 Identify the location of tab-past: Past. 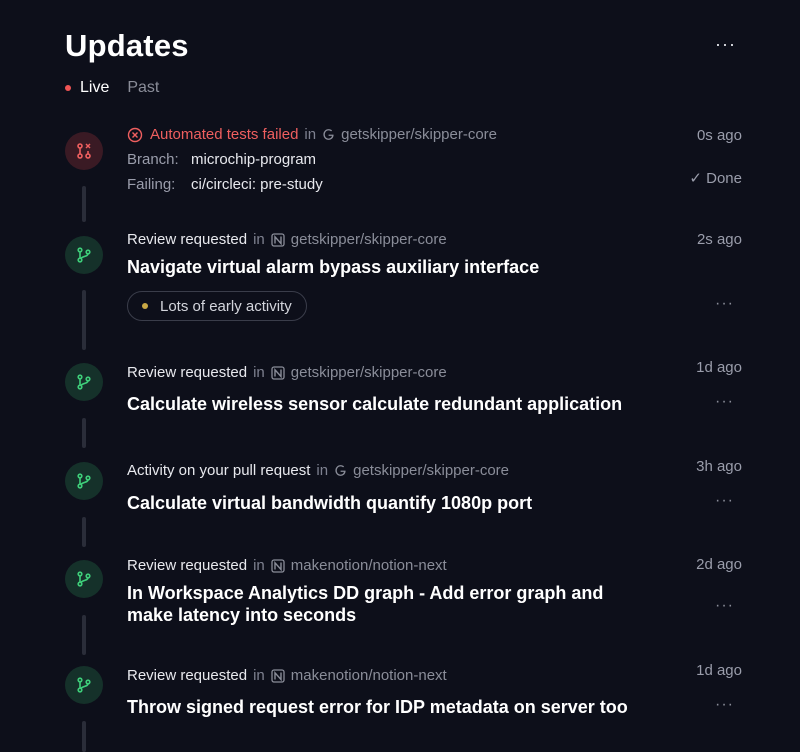
(143, 88).